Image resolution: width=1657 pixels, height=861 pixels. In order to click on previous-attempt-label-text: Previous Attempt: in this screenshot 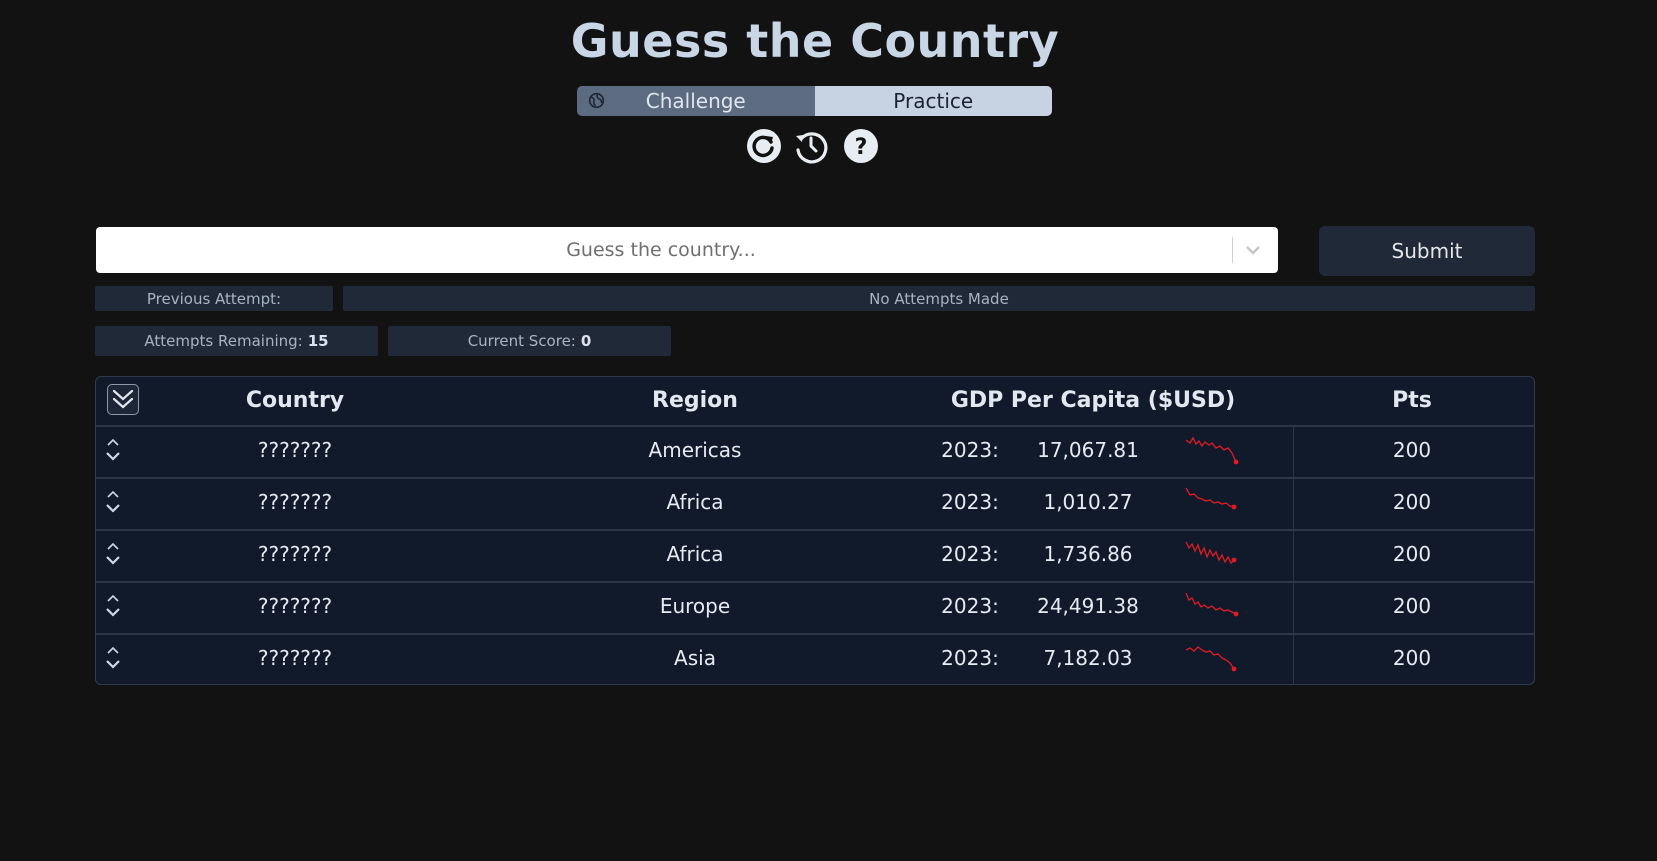, I will do `click(214, 298)`.